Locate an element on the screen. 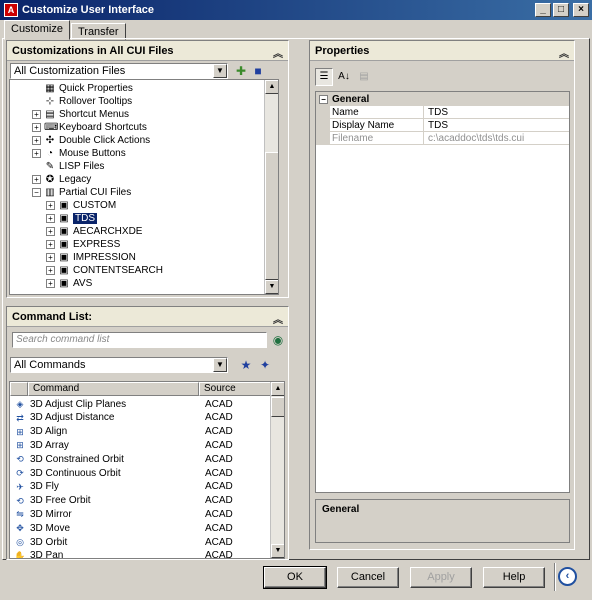 Image resolution: width=592 pixels, height=600 pixels. tree-item-label: Mouse Buttons is located at coordinates (92, 153).